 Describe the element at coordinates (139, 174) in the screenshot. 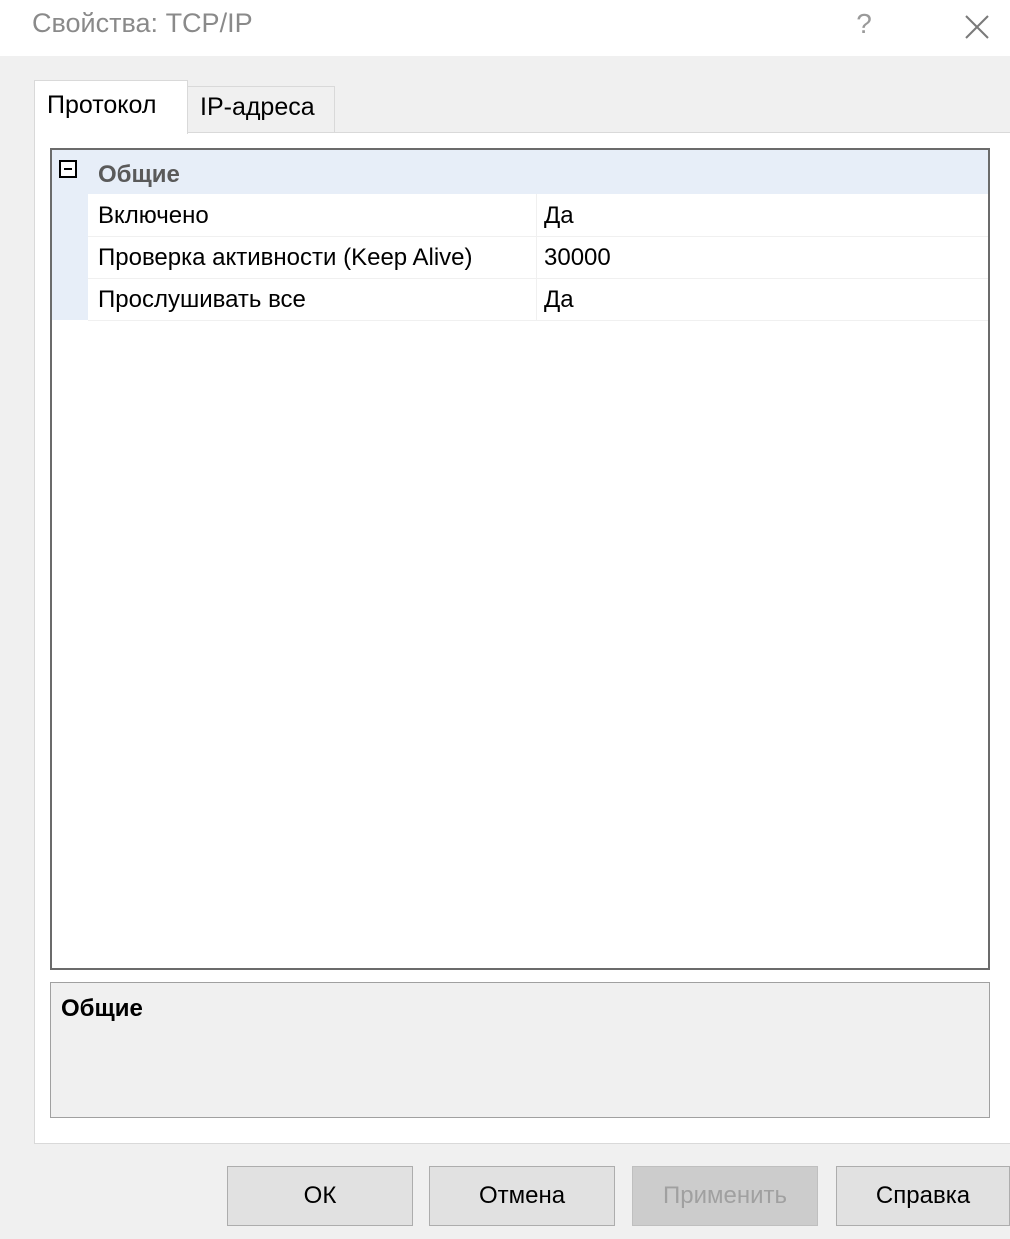

I see `category-label: Общие` at that location.